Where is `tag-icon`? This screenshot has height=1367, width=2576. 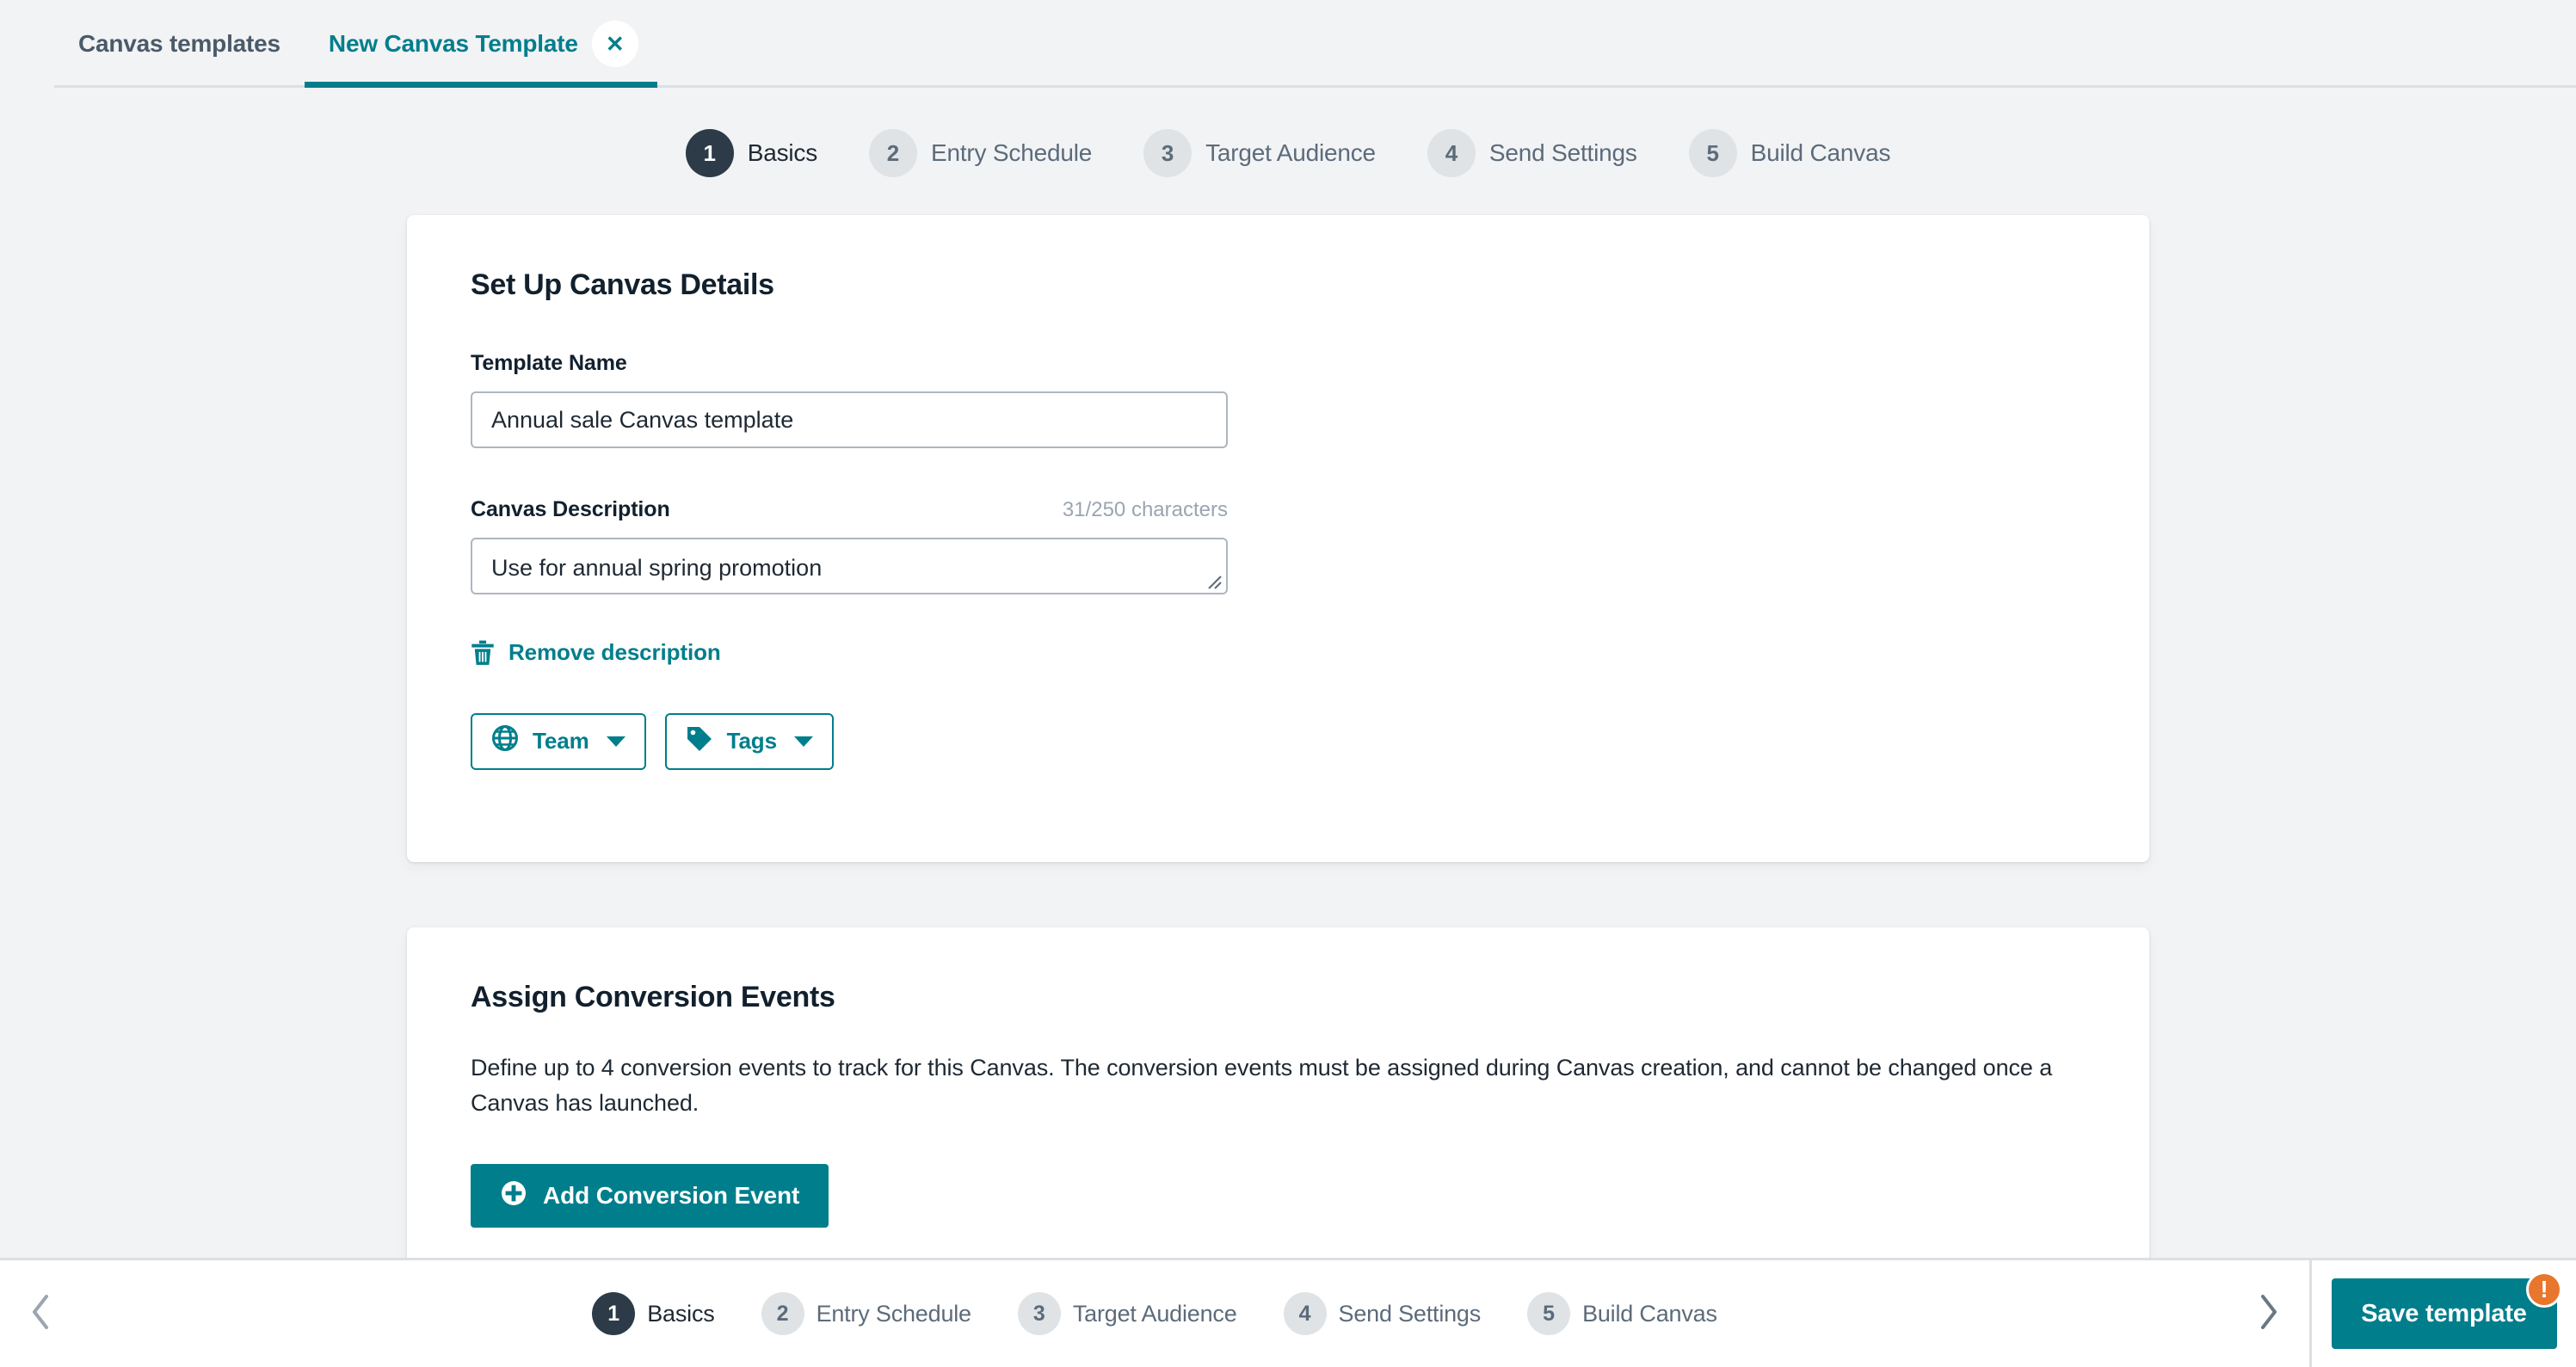
tag-icon is located at coordinates (699, 741).